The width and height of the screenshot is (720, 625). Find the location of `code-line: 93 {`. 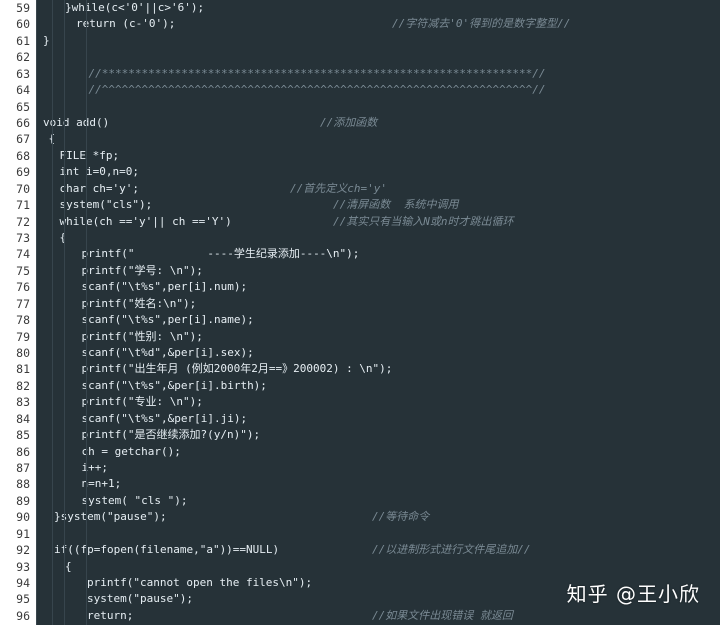

code-line: 93 { is located at coordinates (360, 567).